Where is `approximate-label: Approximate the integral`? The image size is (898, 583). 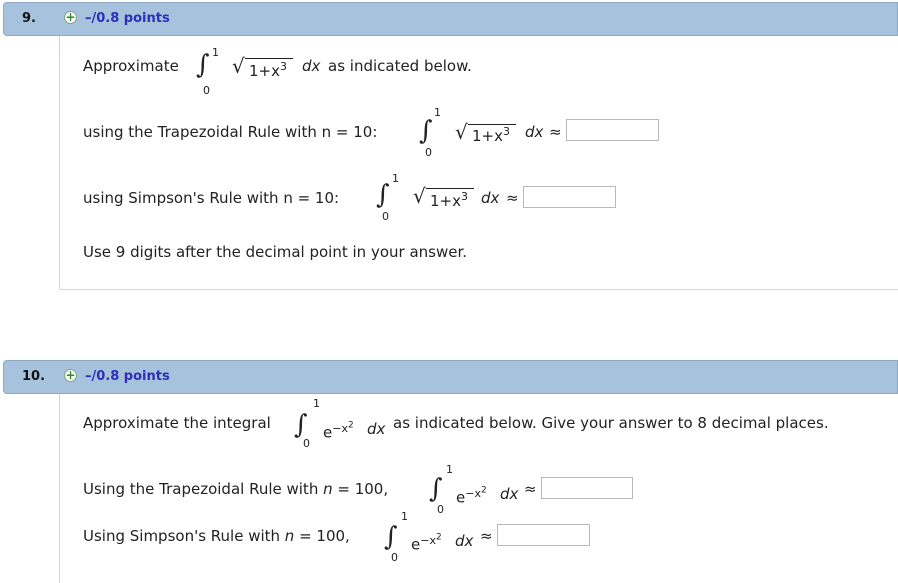 approximate-label: Approximate the integral is located at coordinates (177, 423).